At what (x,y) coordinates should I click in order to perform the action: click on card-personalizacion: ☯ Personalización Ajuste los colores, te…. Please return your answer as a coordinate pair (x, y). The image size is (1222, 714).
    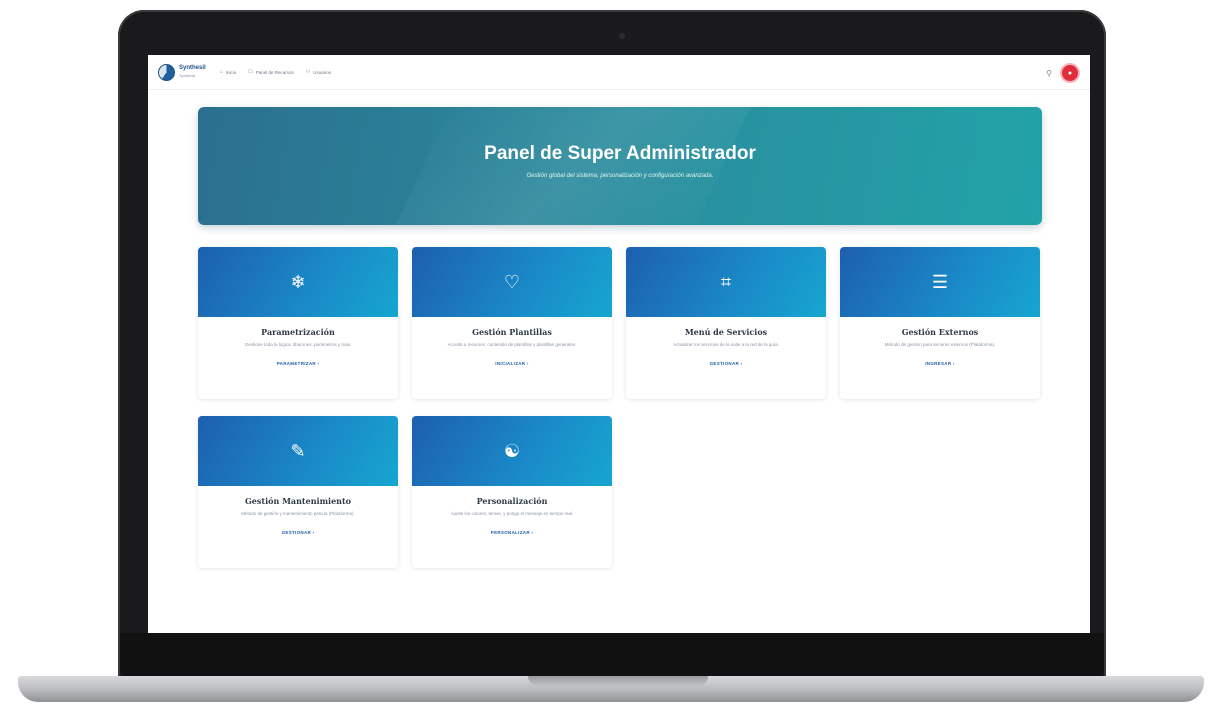
    Looking at the image, I should click on (512, 492).